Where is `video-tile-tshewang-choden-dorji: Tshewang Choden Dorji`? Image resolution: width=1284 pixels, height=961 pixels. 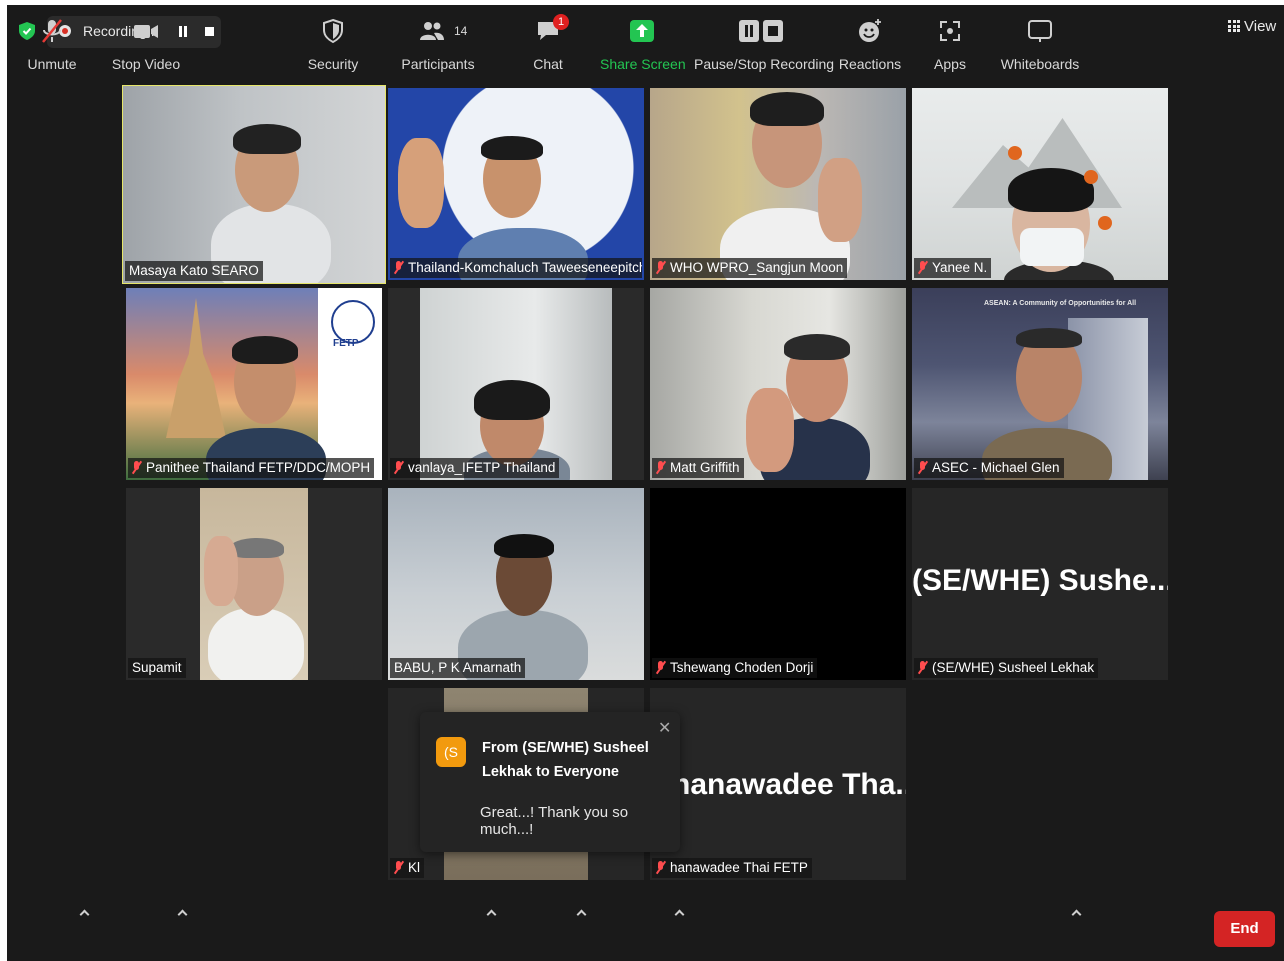
video-tile-tshewang-choden-dorji: Tshewang Choden Dorji is located at coordinates (778, 584).